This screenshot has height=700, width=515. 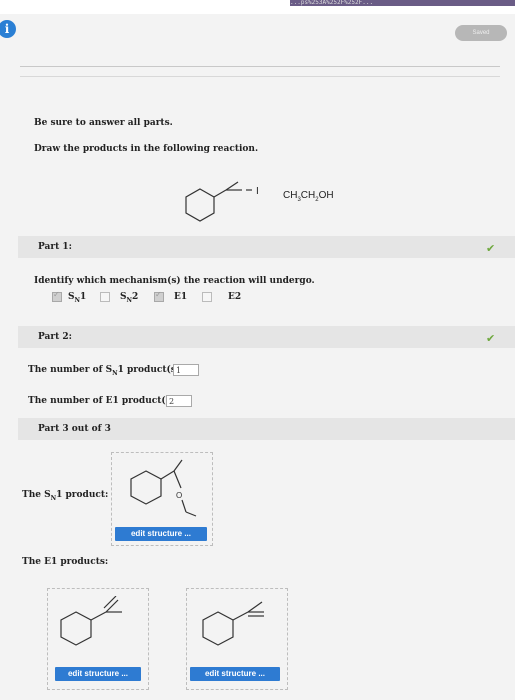 I want to click on sn1-product-label: The SN1 product:, so click(x=65, y=496).